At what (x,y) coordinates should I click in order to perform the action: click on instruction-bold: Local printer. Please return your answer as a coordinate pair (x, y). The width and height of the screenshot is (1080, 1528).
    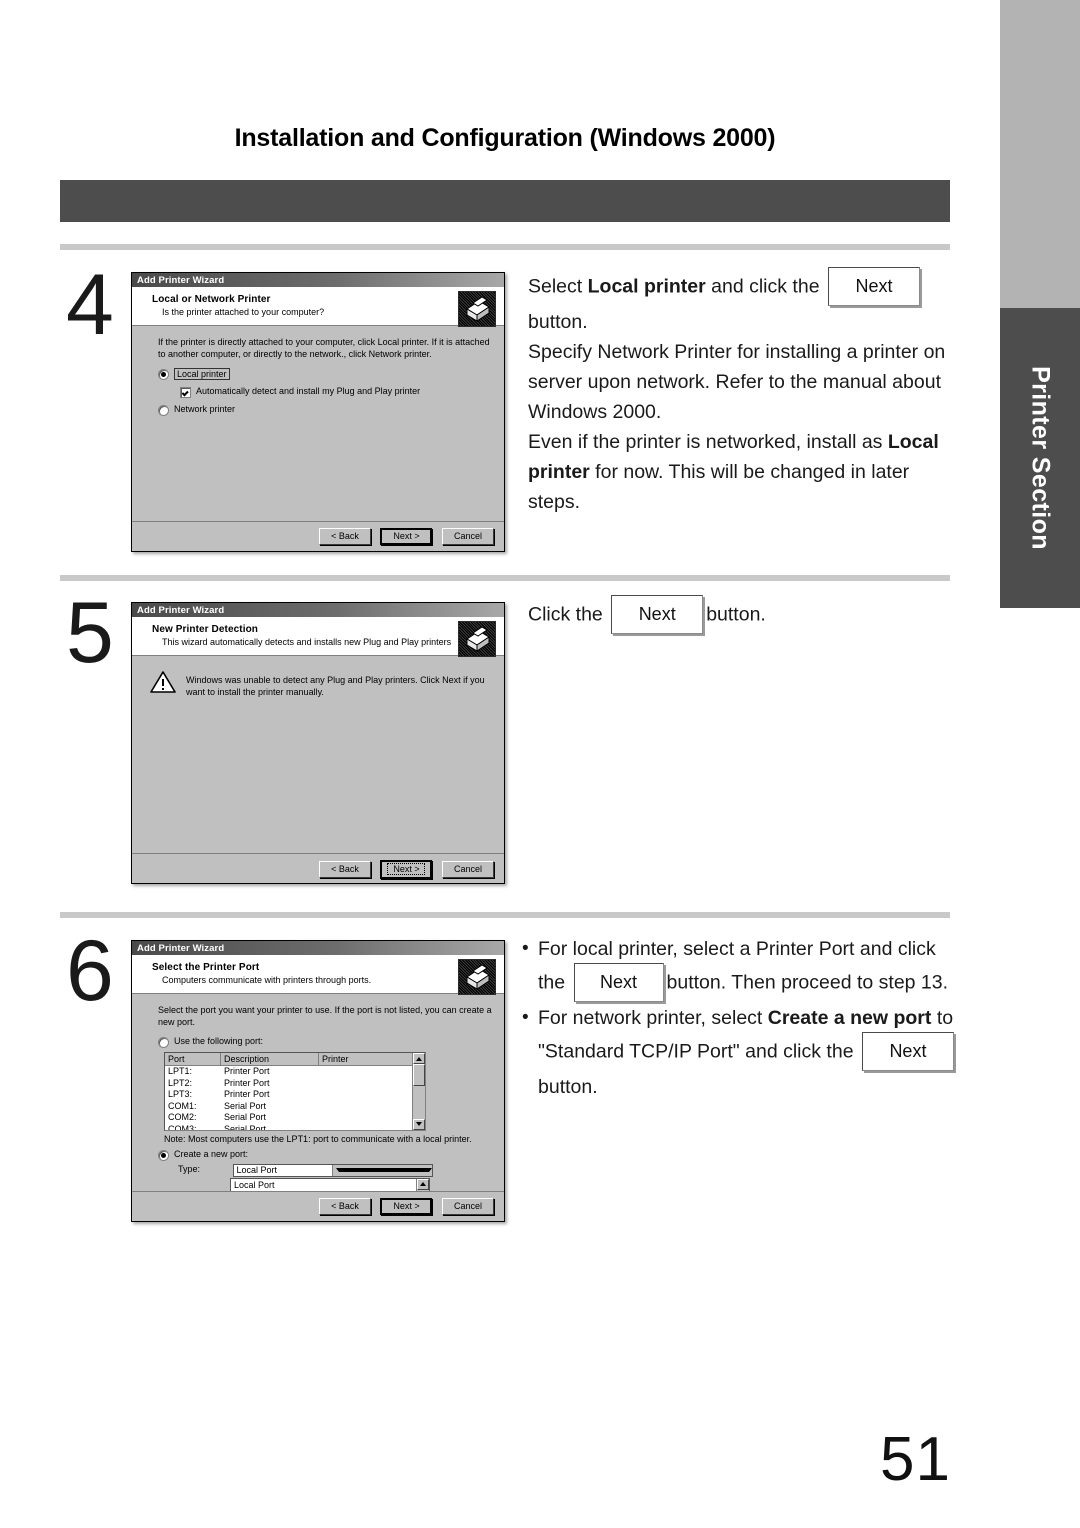
    Looking at the image, I should click on (646, 286).